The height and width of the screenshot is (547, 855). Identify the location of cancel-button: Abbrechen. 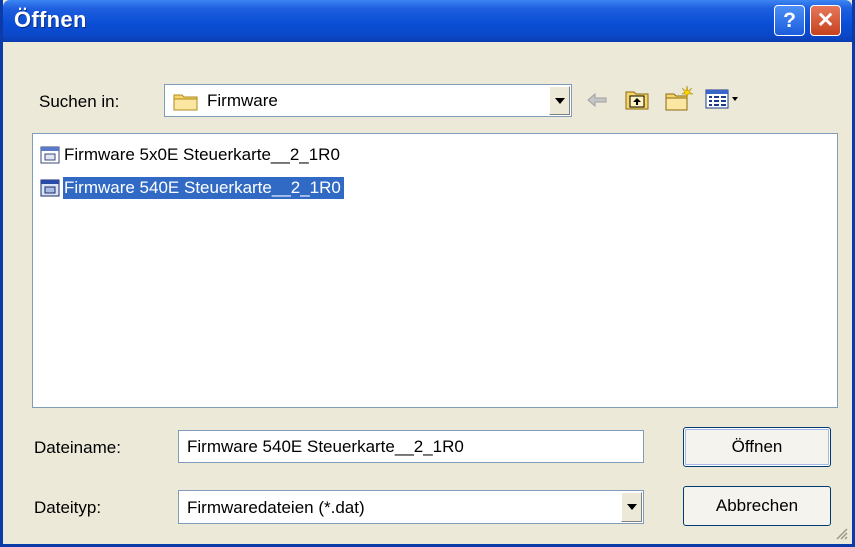
(757, 506).